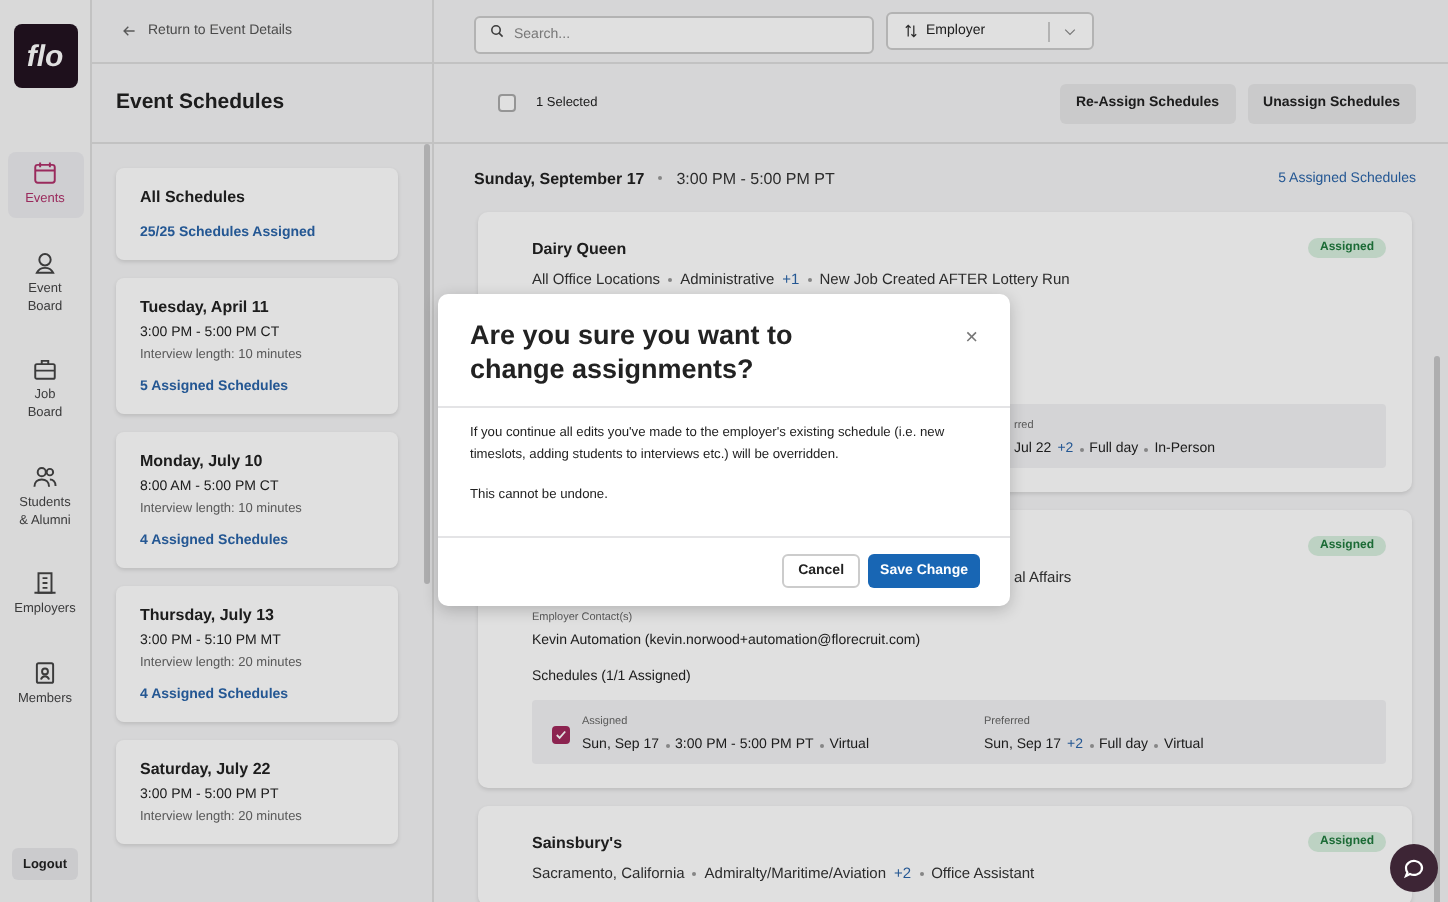 This screenshot has width=1448, height=902. What do you see at coordinates (129, 31) in the screenshot?
I see `back-arrow-icon` at bounding box center [129, 31].